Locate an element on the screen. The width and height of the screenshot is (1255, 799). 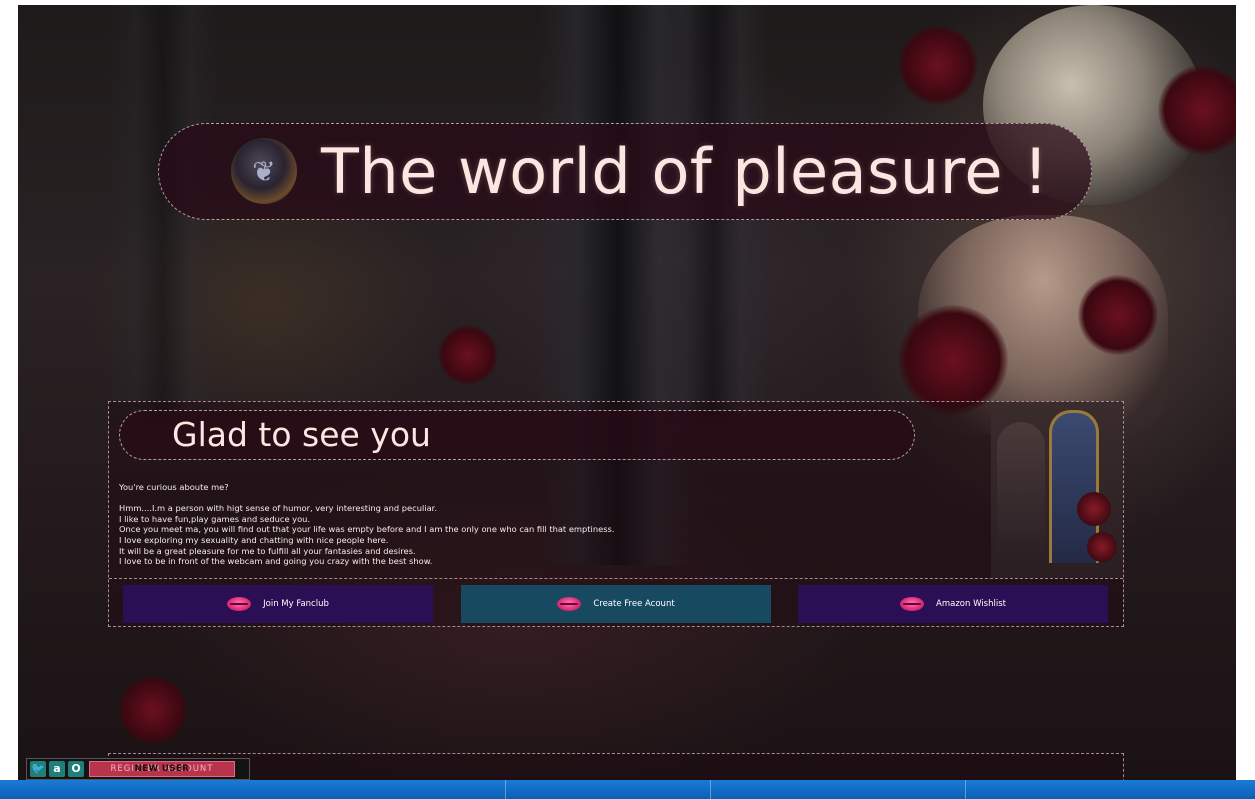
register-account-button: REGISTER ACCOUNT NEW USER is located at coordinates (162, 769).